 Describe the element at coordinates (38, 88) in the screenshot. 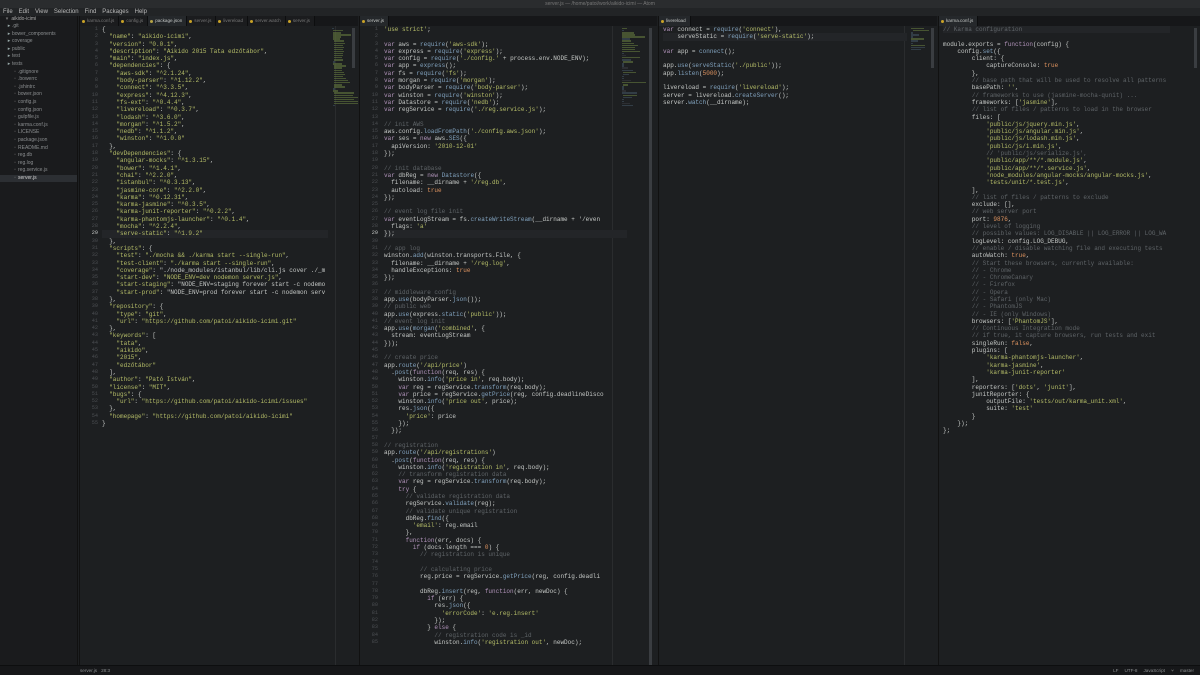

I see `tree-item: ▫ .jshintrc` at that location.